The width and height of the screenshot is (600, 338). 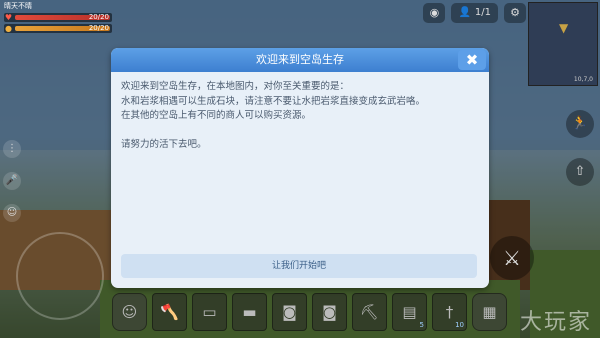 What do you see at coordinates (169, 312) in the screenshot?
I see `axe-icon: 🪓` at bounding box center [169, 312].